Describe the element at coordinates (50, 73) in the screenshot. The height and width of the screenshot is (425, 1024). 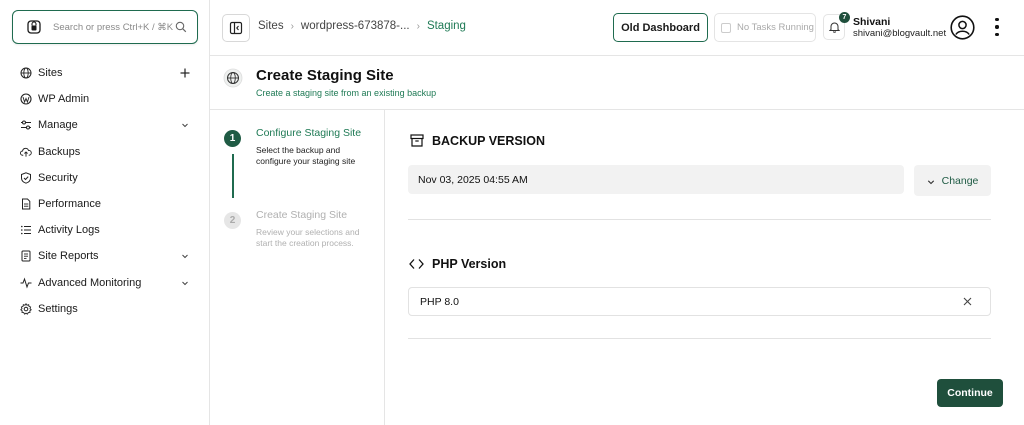
I see `sidebar-item-label: Sites` at that location.